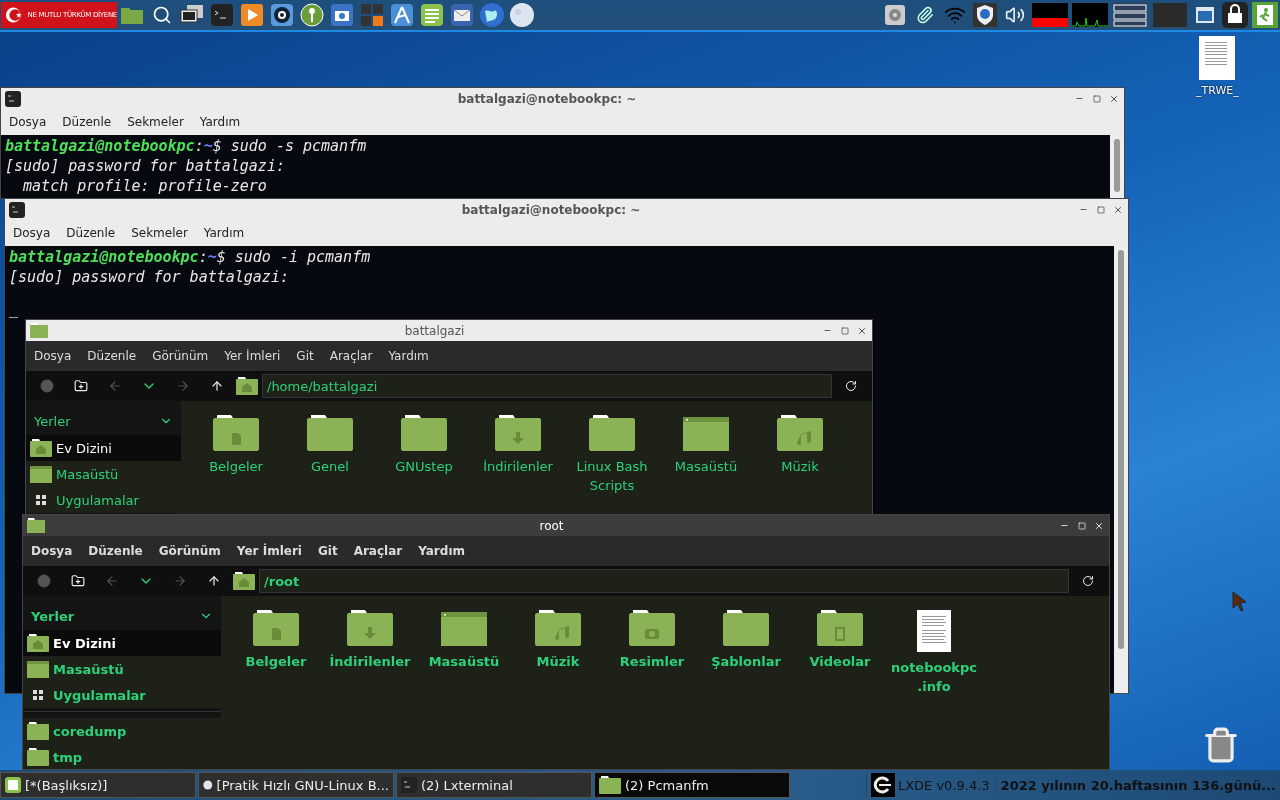 Image resolution: width=1280 pixels, height=800 pixels. I want to click on bookmark-item: coredump, so click(122, 731).